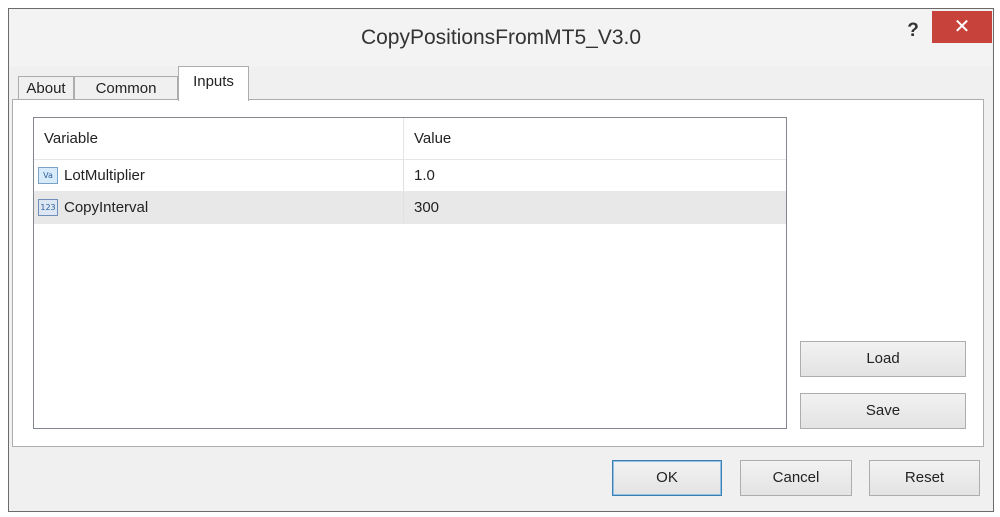 This screenshot has width=1000, height=517. I want to click on title-bar: CopyPositionsFromMT5_V3.0 ? ✕, so click(501, 38).